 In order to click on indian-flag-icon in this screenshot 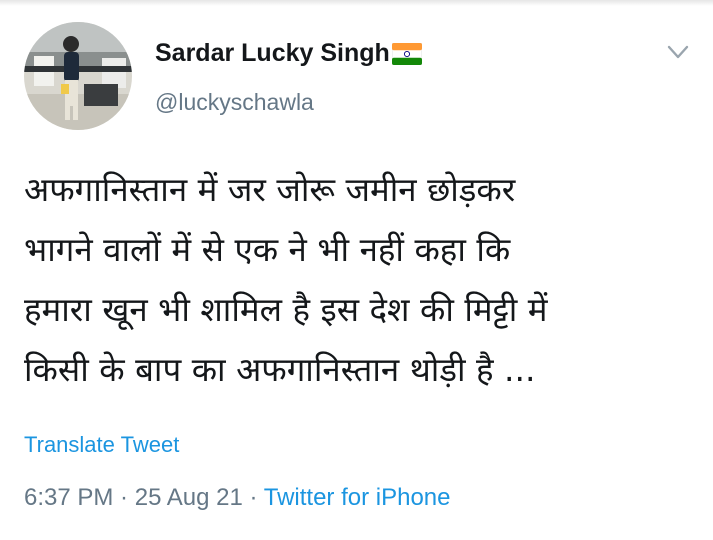, I will do `click(406, 53)`.